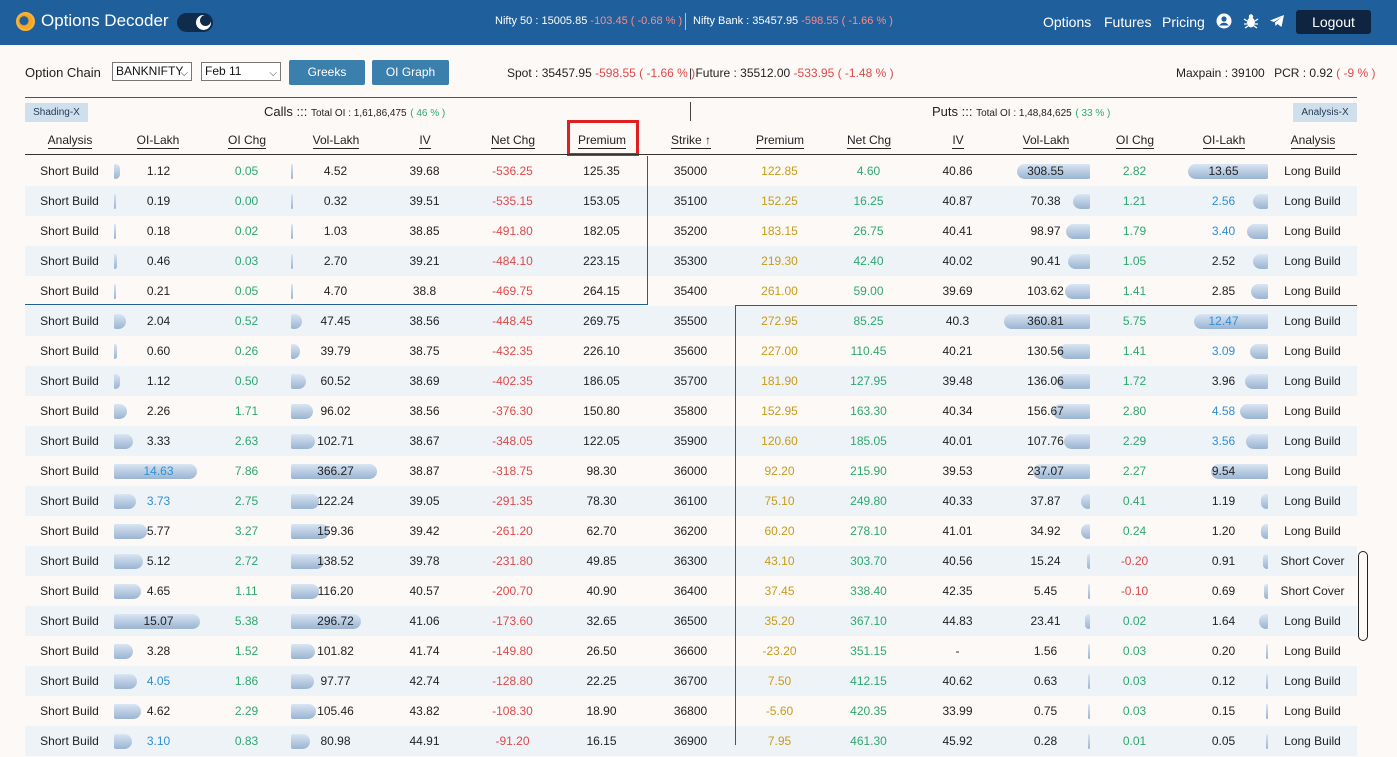 The width and height of the screenshot is (1397, 757). I want to click on col-call-vol: Vol-Lakh, so click(336, 141).